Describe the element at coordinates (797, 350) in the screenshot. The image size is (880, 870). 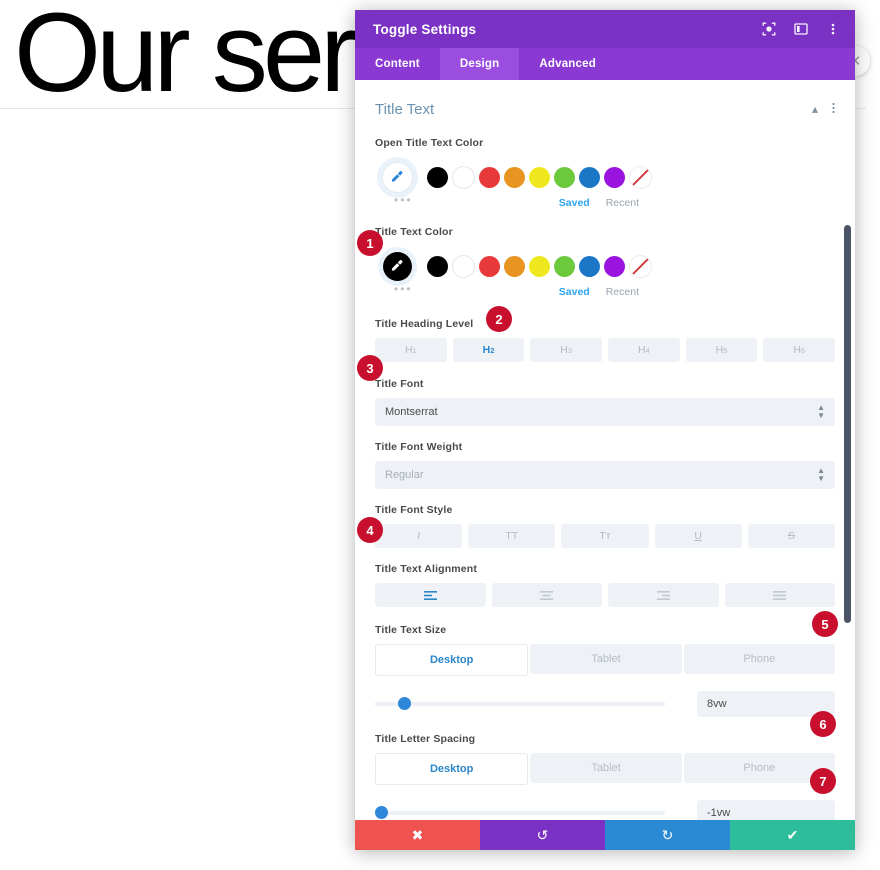
I see `h6-label: H` at that location.